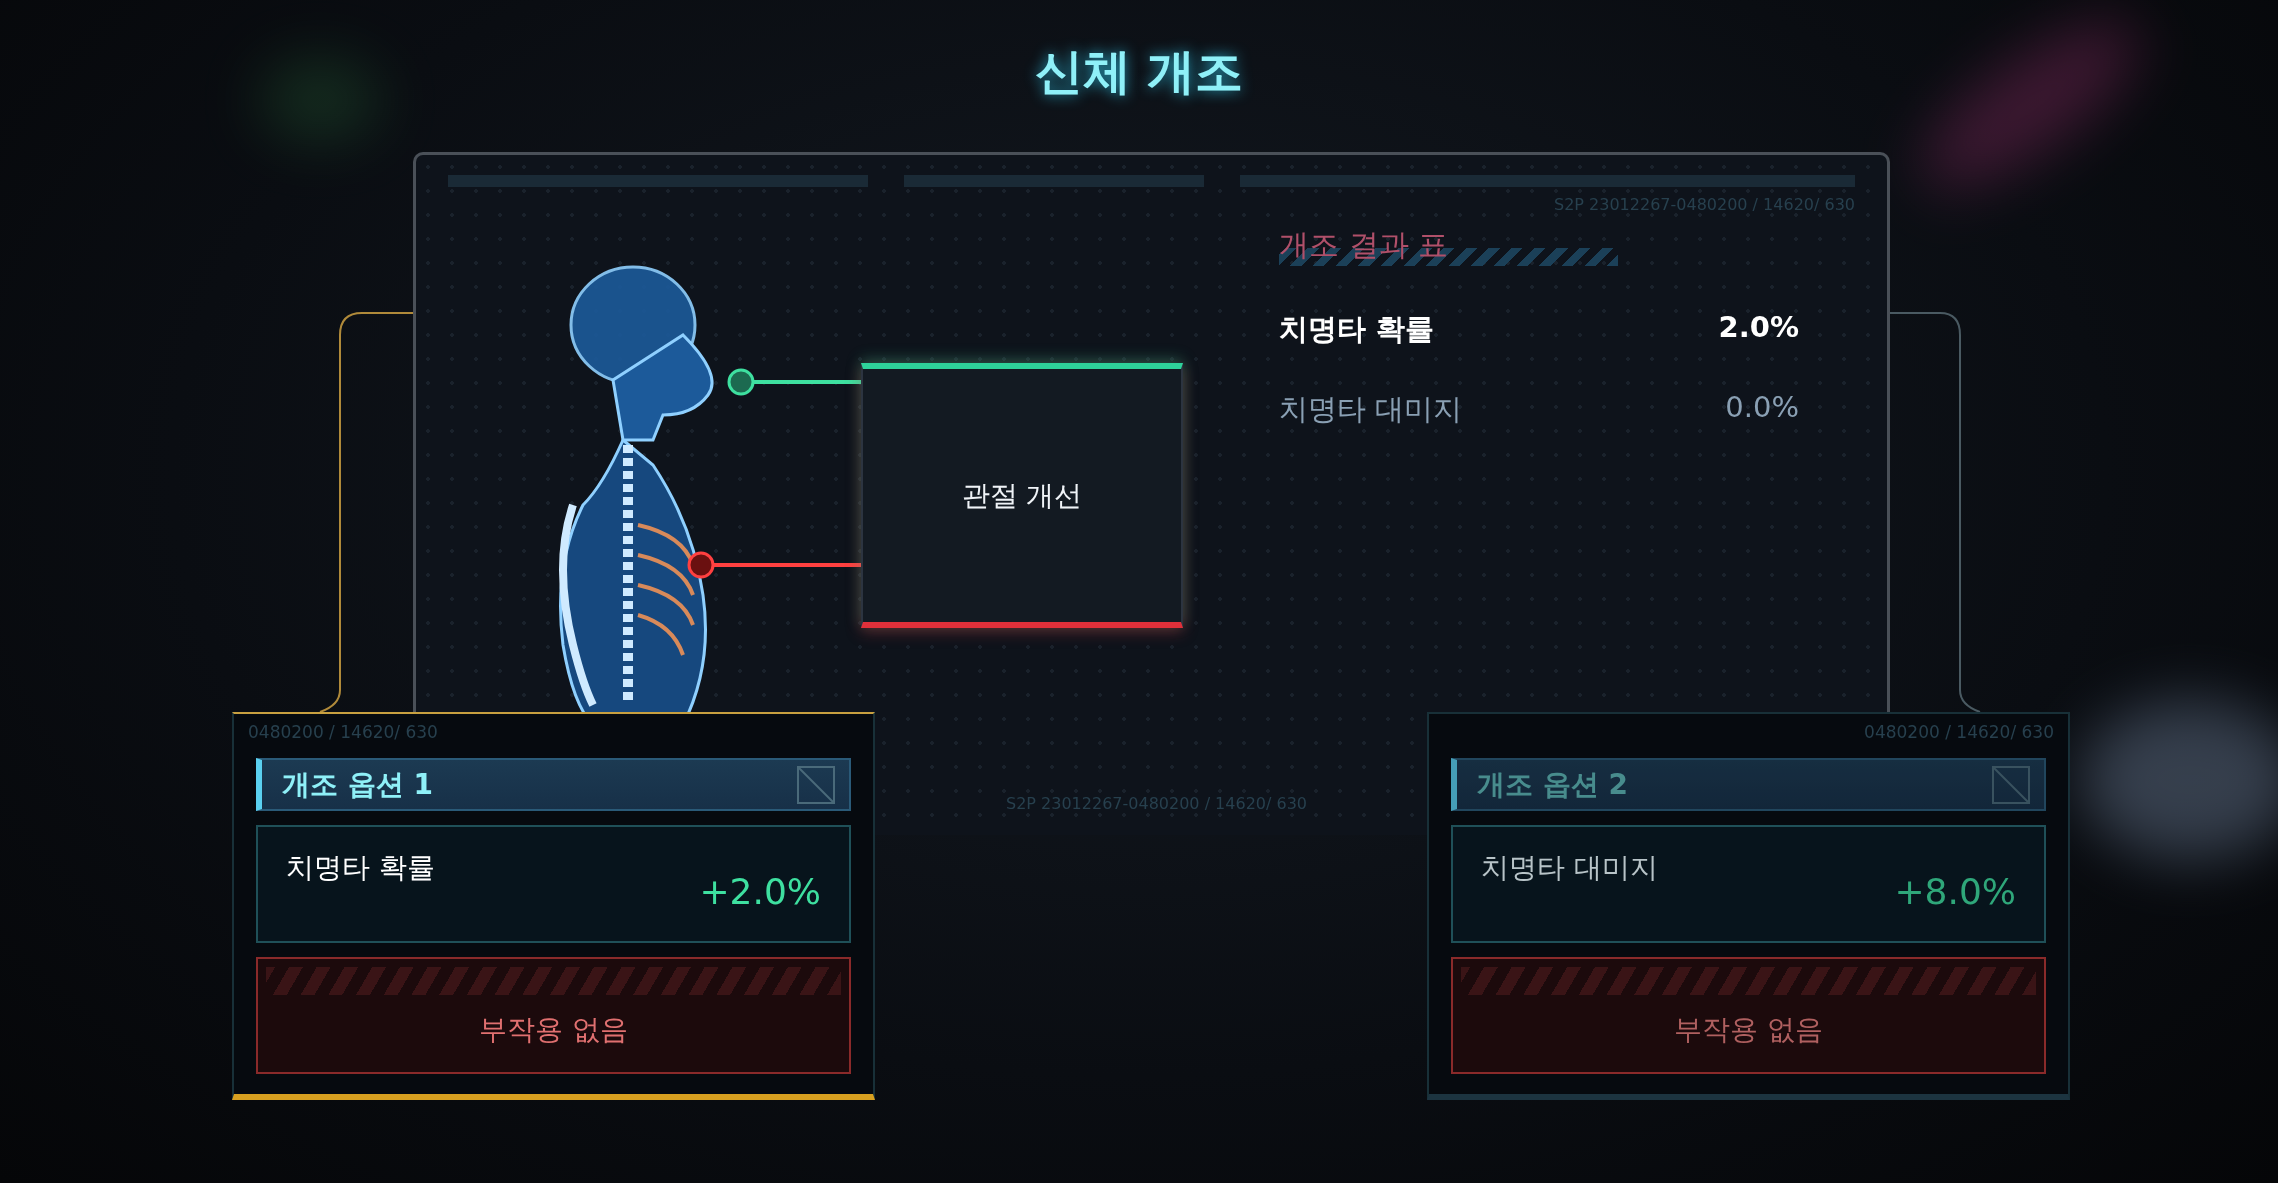 This screenshot has width=2278, height=1183. I want to click on option-title: 개조 옵션 2, so click(1552, 784).